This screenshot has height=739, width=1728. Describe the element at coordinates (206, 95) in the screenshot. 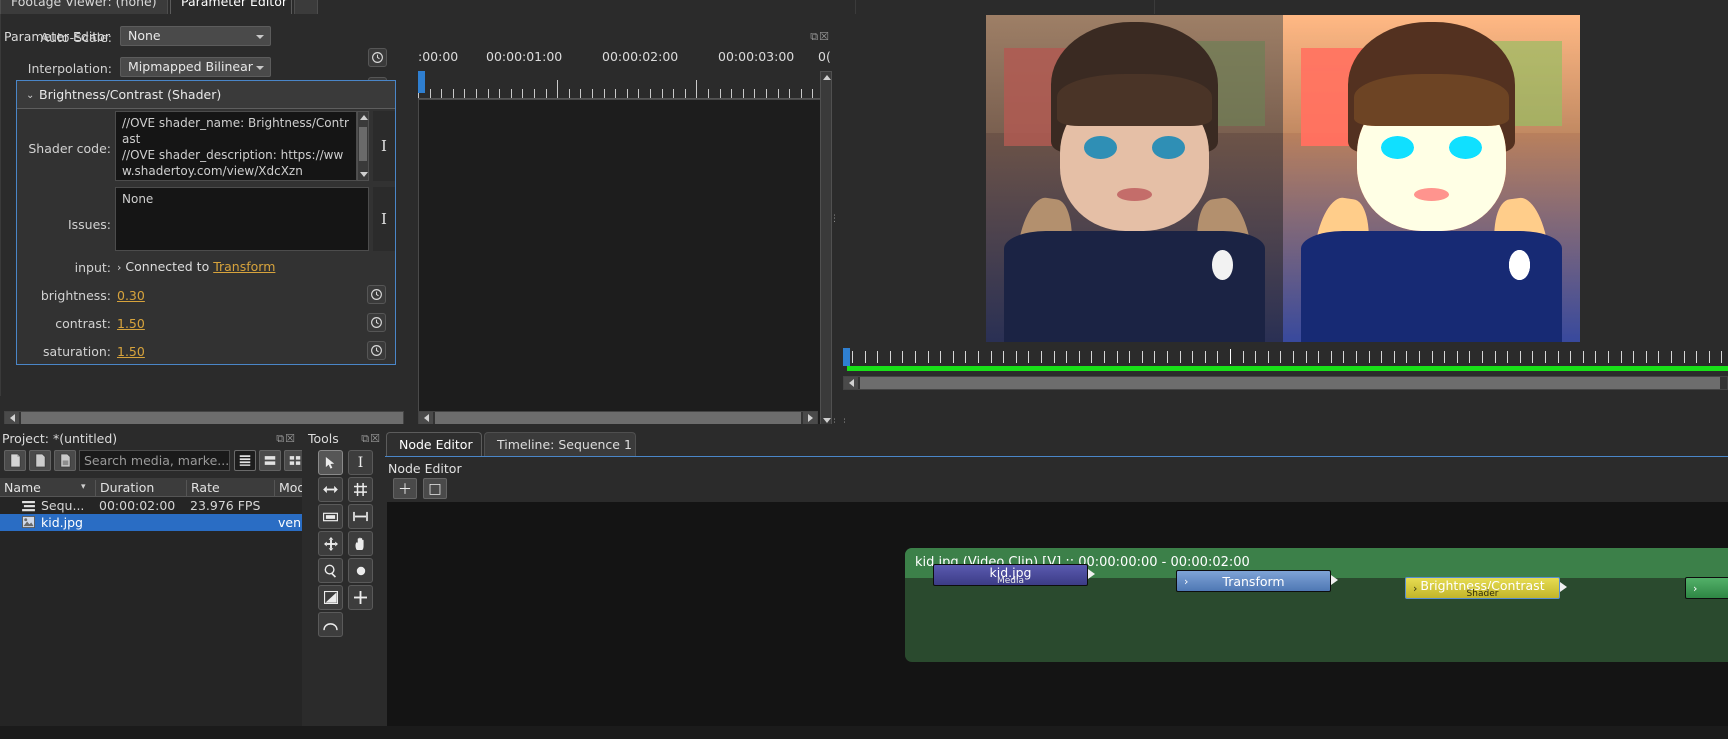

I see `brightness-contrast-group-header: ⌄ Brightness/Contrast (Shader)` at that location.